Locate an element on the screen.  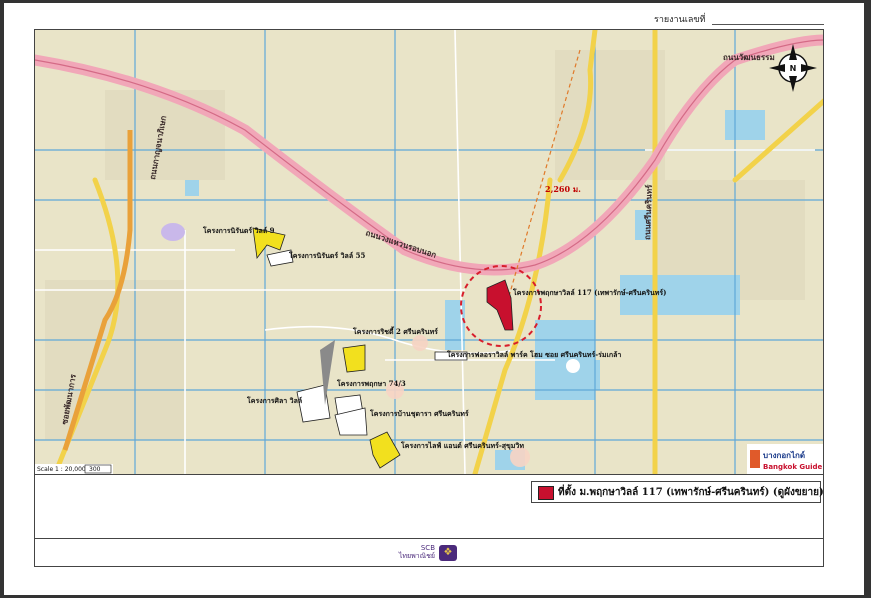
project-label: โครงการริชดี้ 2 ศรีนครินทร์ is located at coordinates (395, 330).